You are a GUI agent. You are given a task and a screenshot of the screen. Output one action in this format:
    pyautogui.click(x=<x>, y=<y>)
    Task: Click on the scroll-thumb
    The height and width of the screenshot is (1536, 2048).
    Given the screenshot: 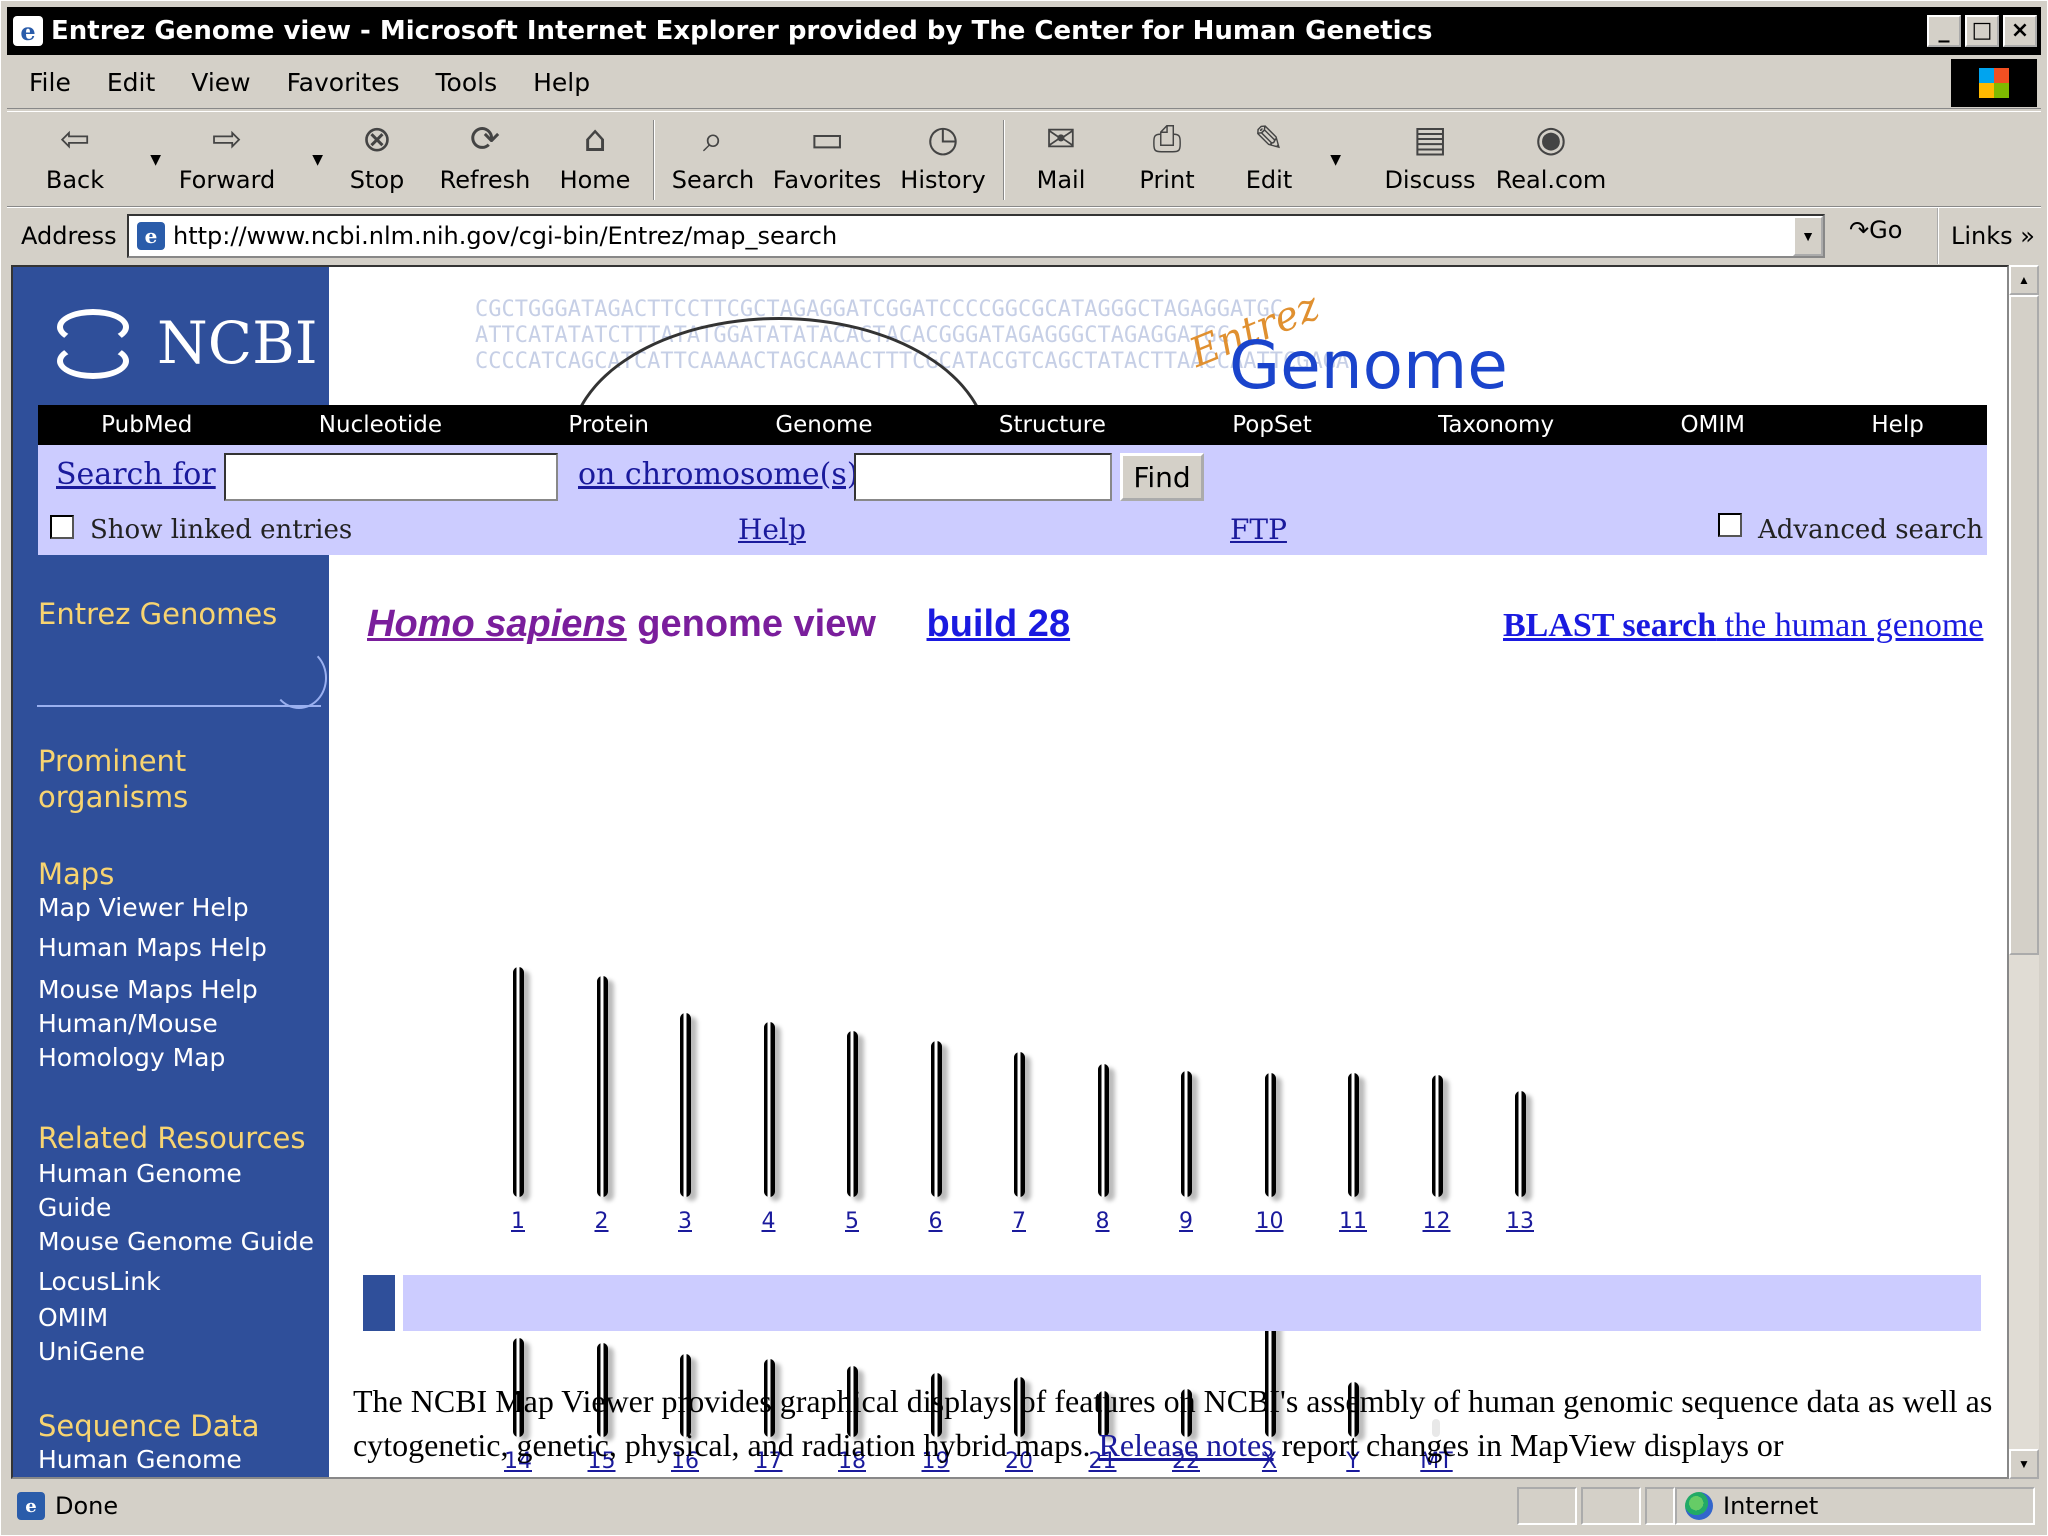 What is the action you would take?
    pyautogui.click(x=2024, y=625)
    